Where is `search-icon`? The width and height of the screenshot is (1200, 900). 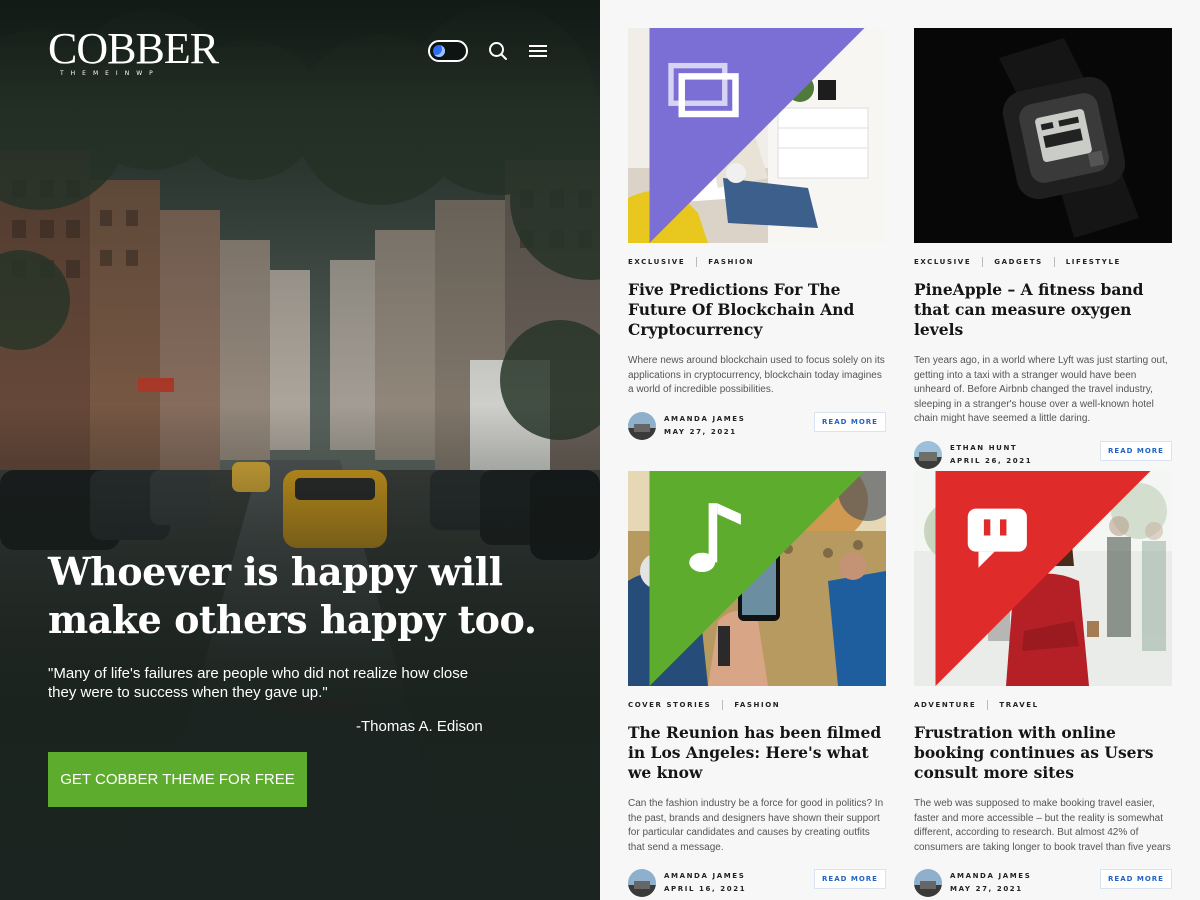
search-icon is located at coordinates (498, 51).